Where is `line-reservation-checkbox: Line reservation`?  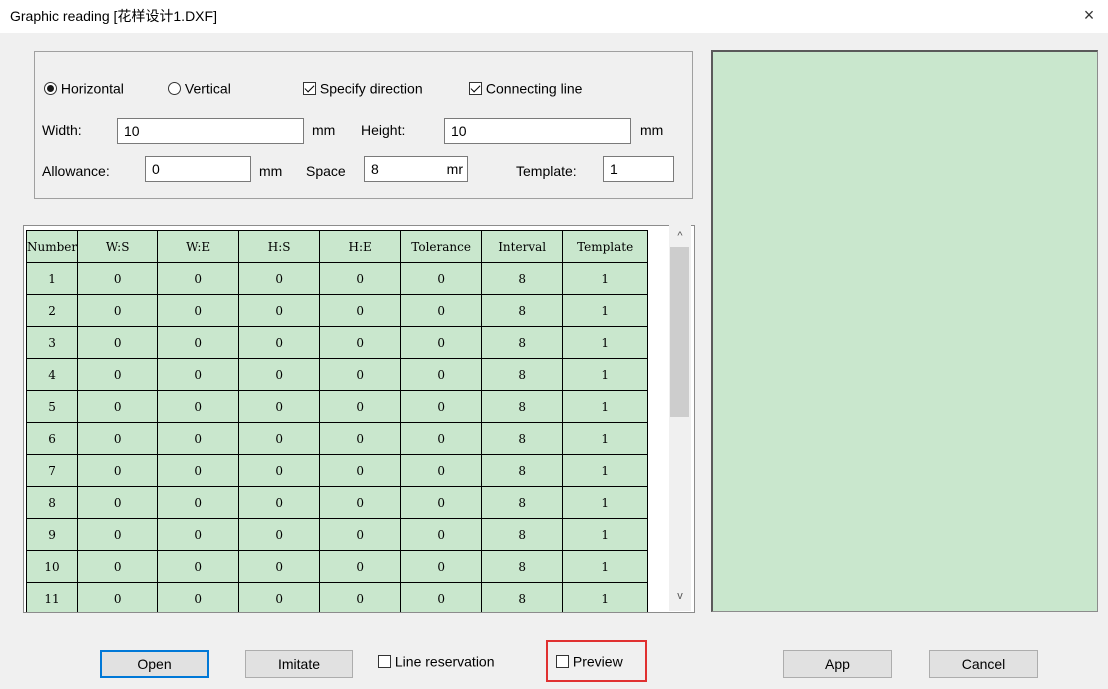 line-reservation-checkbox: Line reservation is located at coordinates (436, 660).